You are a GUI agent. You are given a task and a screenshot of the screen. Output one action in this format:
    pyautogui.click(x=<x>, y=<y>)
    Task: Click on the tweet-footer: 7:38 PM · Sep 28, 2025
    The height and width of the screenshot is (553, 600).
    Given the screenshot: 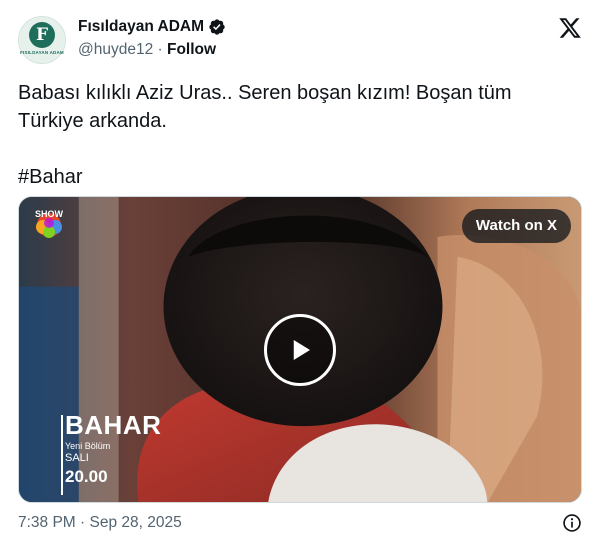 What is the action you would take?
    pyautogui.click(x=300, y=523)
    